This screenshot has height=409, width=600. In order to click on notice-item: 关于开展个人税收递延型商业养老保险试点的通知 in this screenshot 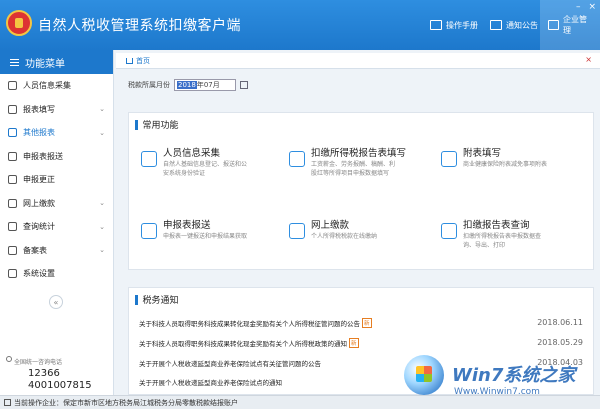, I will do `click(210, 382)`.